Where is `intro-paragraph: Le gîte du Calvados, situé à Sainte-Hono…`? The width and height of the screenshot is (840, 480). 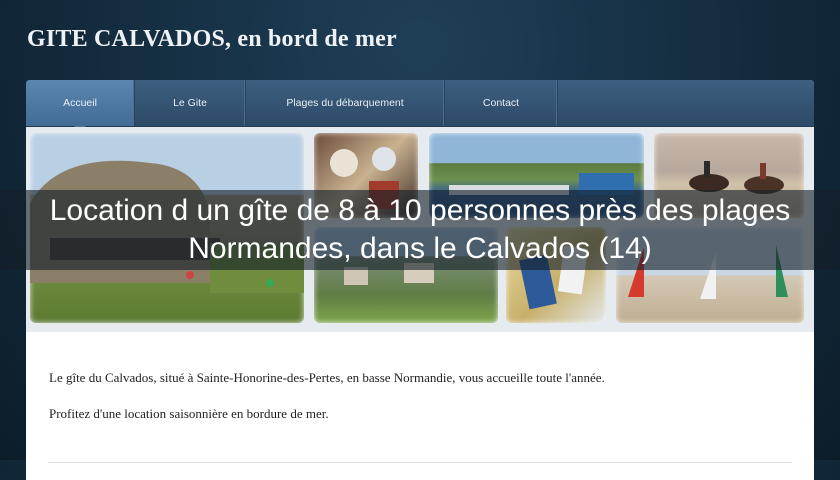 intro-paragraph: Le gîte du Calvados, situé à Sainte-Hono… is located at coordinates (327, 377).